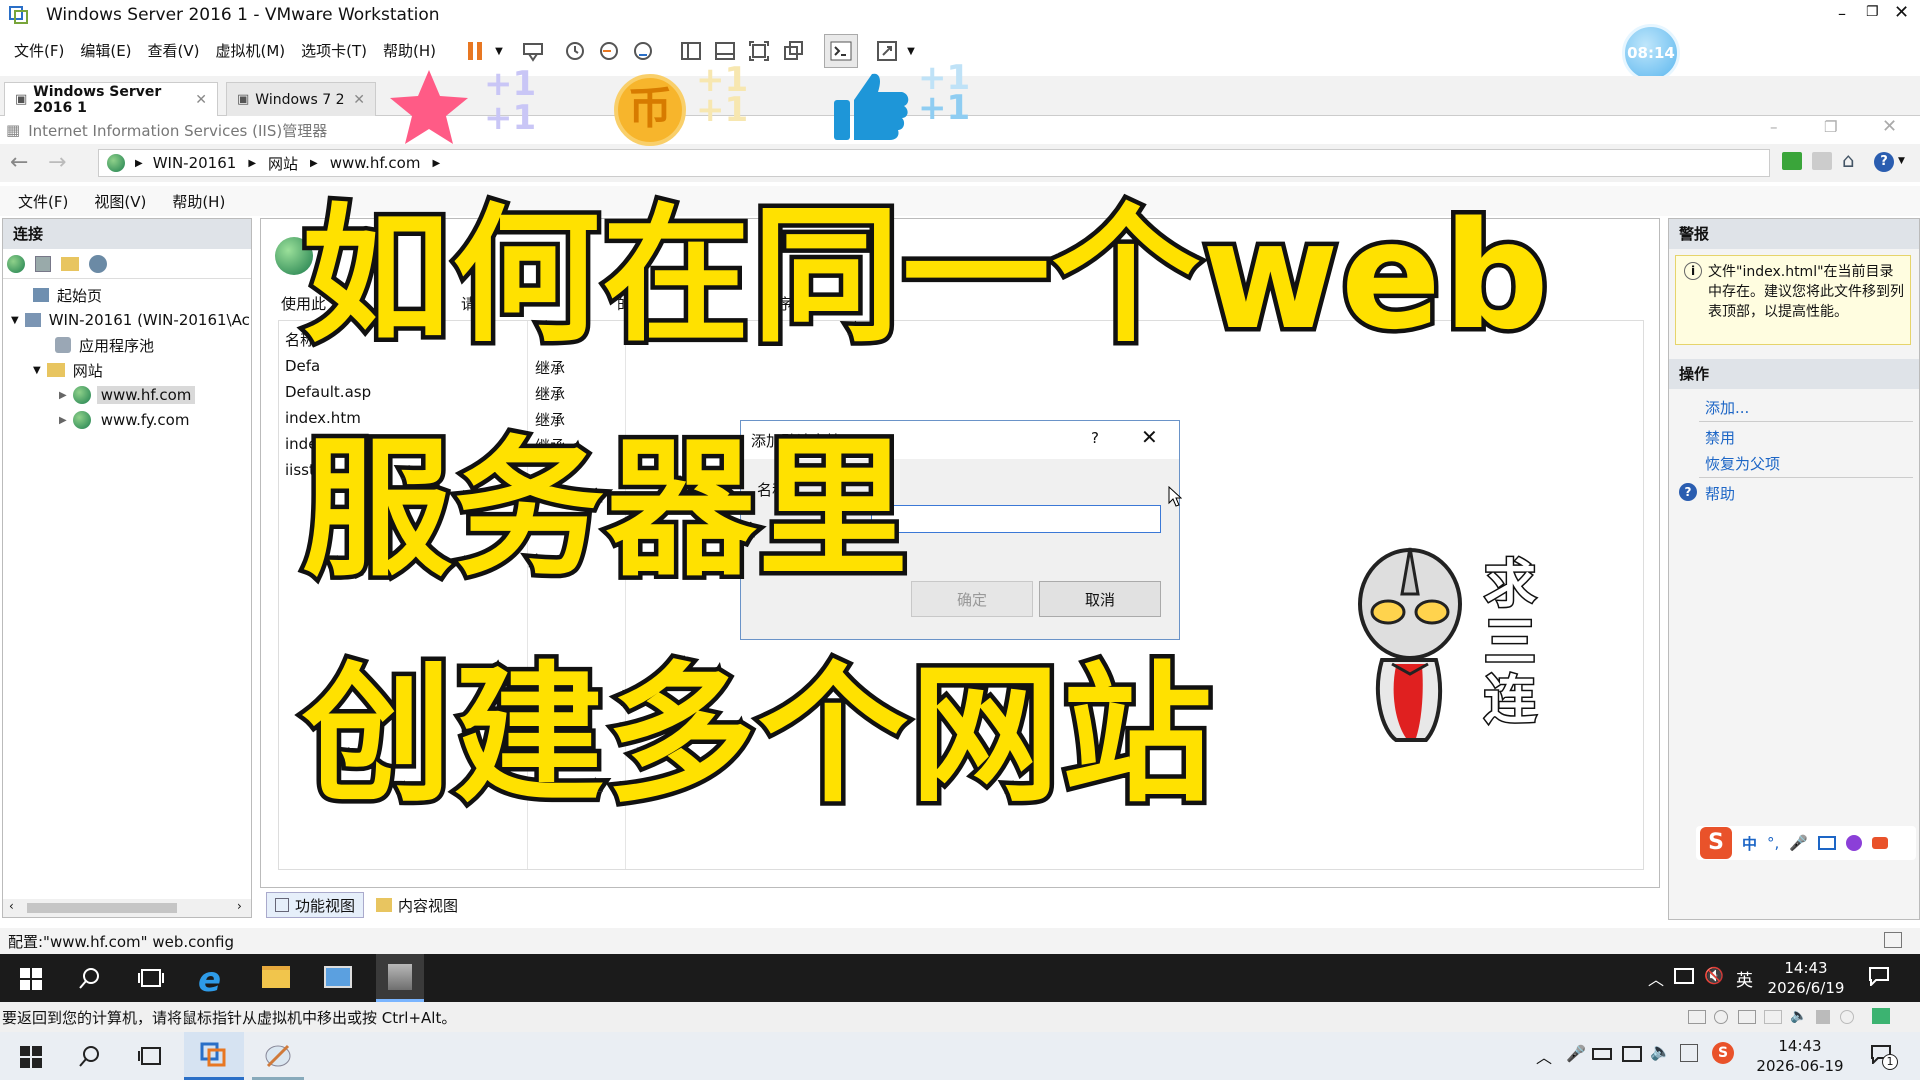 The height and width of the screenshot is (1080, 1920). What do you see at coordinates (283, 163) in the screenshot?
I see `breadcrumb-sites: 网站` at bounding box center [283, 163].